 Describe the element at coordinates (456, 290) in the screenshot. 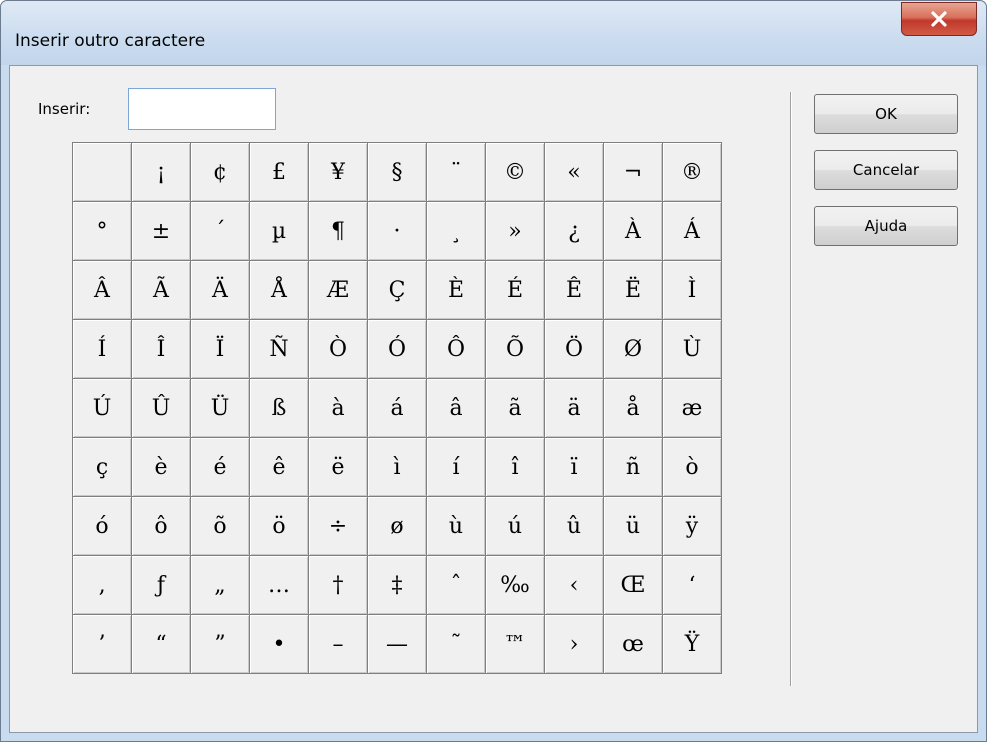

I see `character-cell: È` at that location.